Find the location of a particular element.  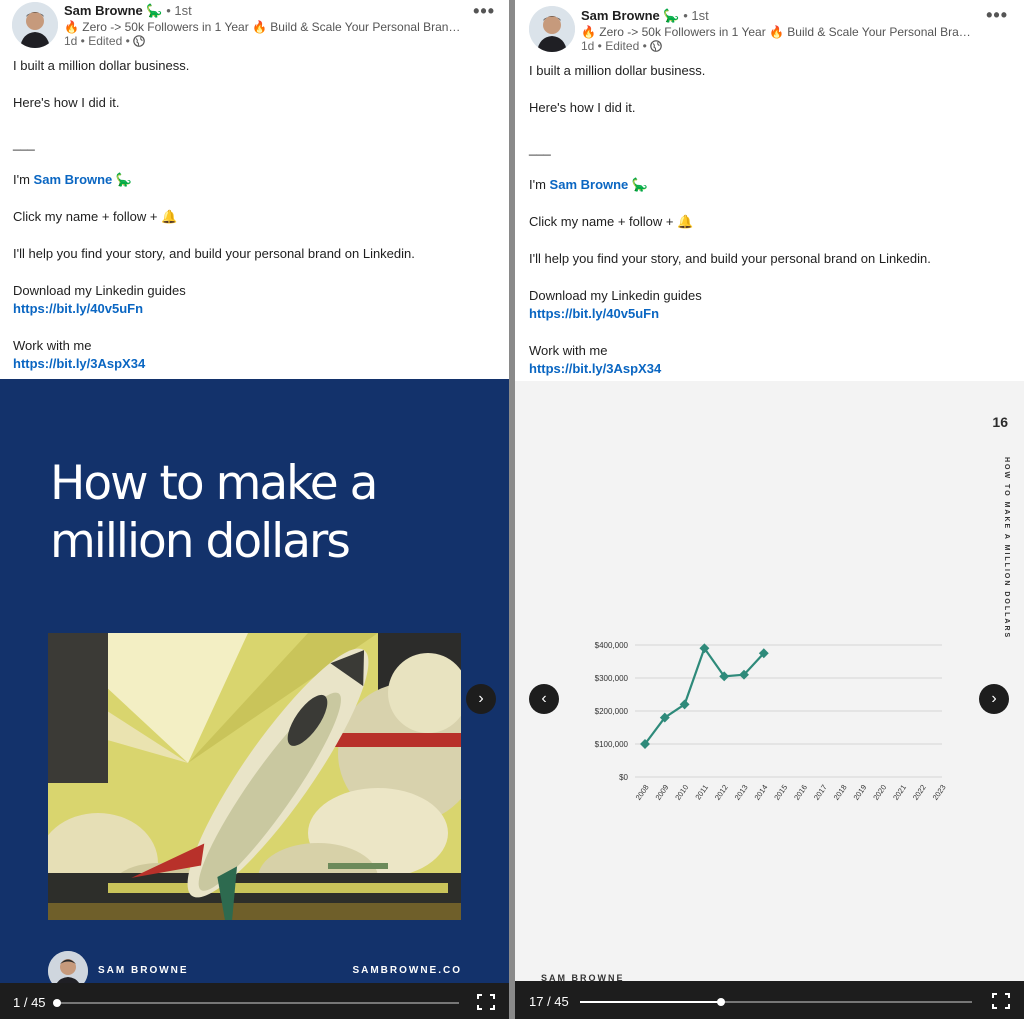

x-tick-label: 2010 is located at coordinates (681, 792).